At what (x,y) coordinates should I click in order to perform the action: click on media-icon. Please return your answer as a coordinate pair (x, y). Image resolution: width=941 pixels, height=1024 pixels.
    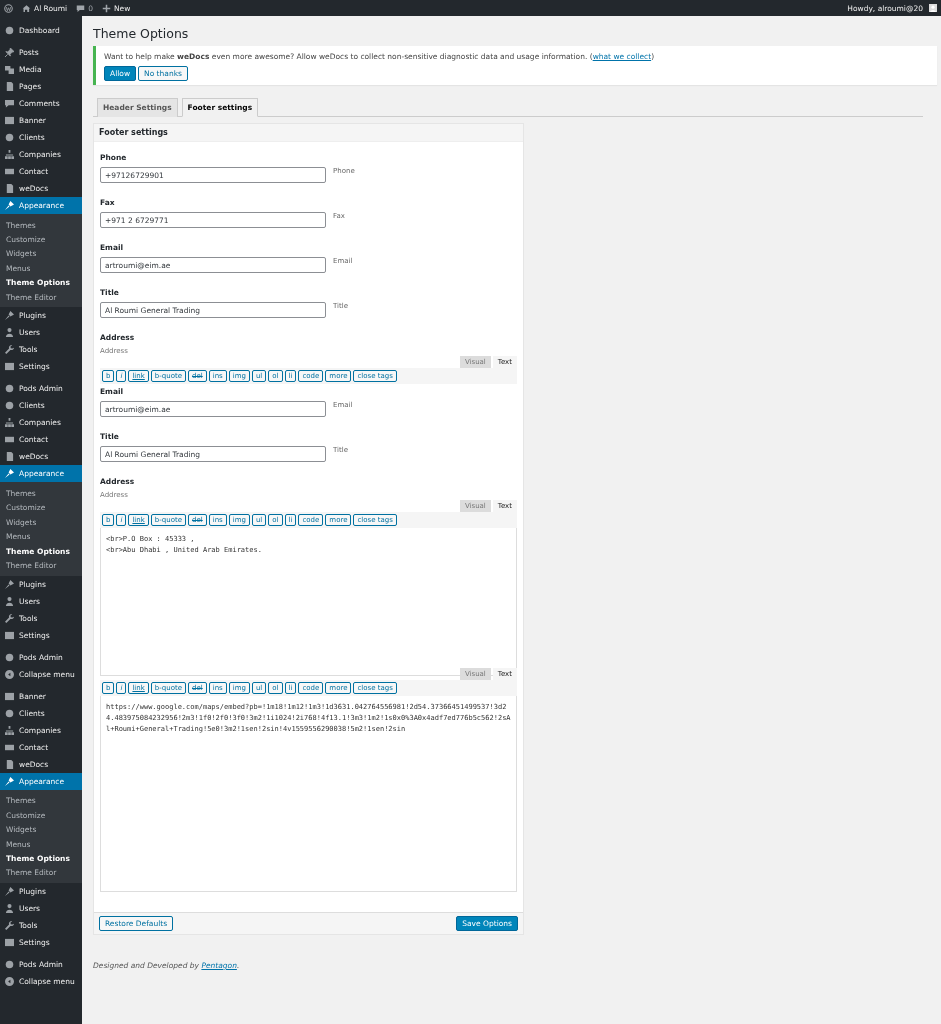
    Looking at the image, I should click on (9, 69).